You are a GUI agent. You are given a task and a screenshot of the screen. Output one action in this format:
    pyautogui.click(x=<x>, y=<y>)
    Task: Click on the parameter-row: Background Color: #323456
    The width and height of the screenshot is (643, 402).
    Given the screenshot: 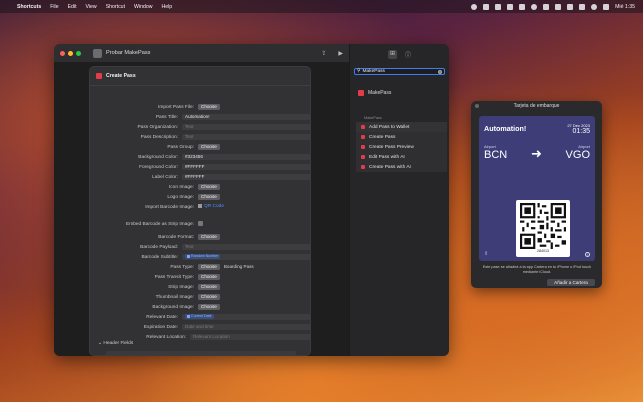 What is the action you would take?
    pyautogui.click(x=200, y=157)
    